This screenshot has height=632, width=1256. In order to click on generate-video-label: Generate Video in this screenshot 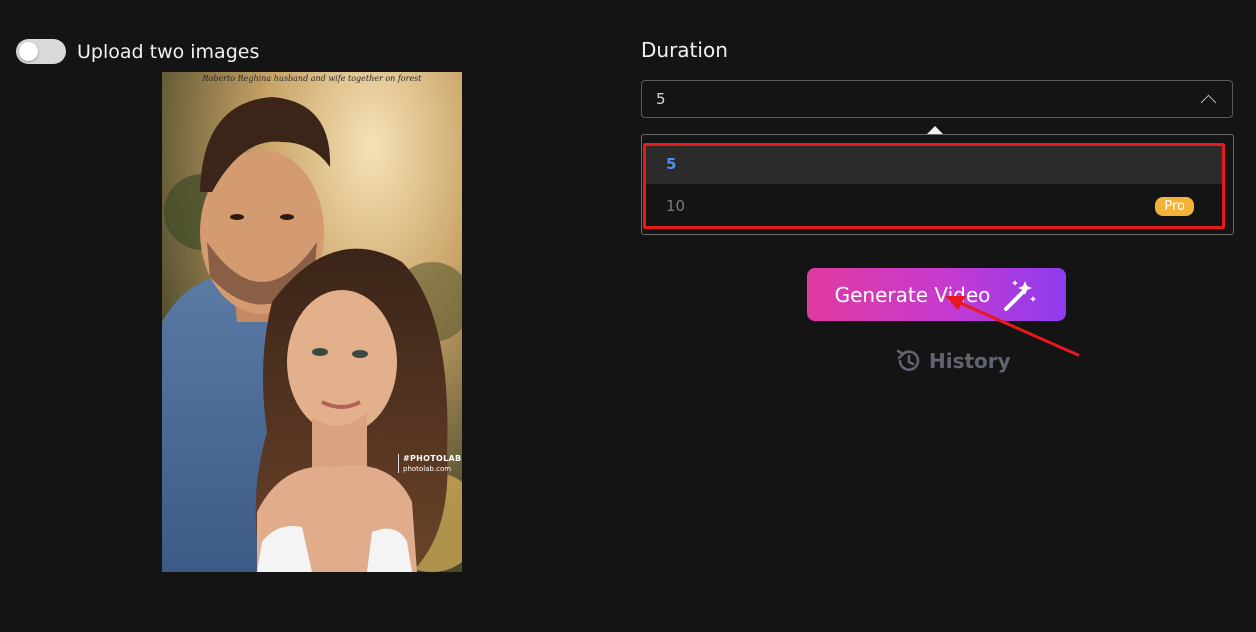, I will do `click(912, 294)`.